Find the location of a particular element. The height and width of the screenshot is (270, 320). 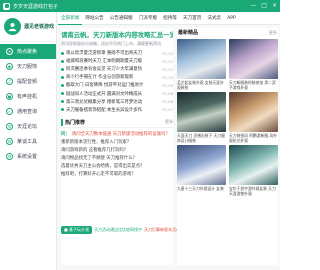

news-title: 剧战同人活动正式开 圆满对文吟精成长 is located at coordinates (104, 94).